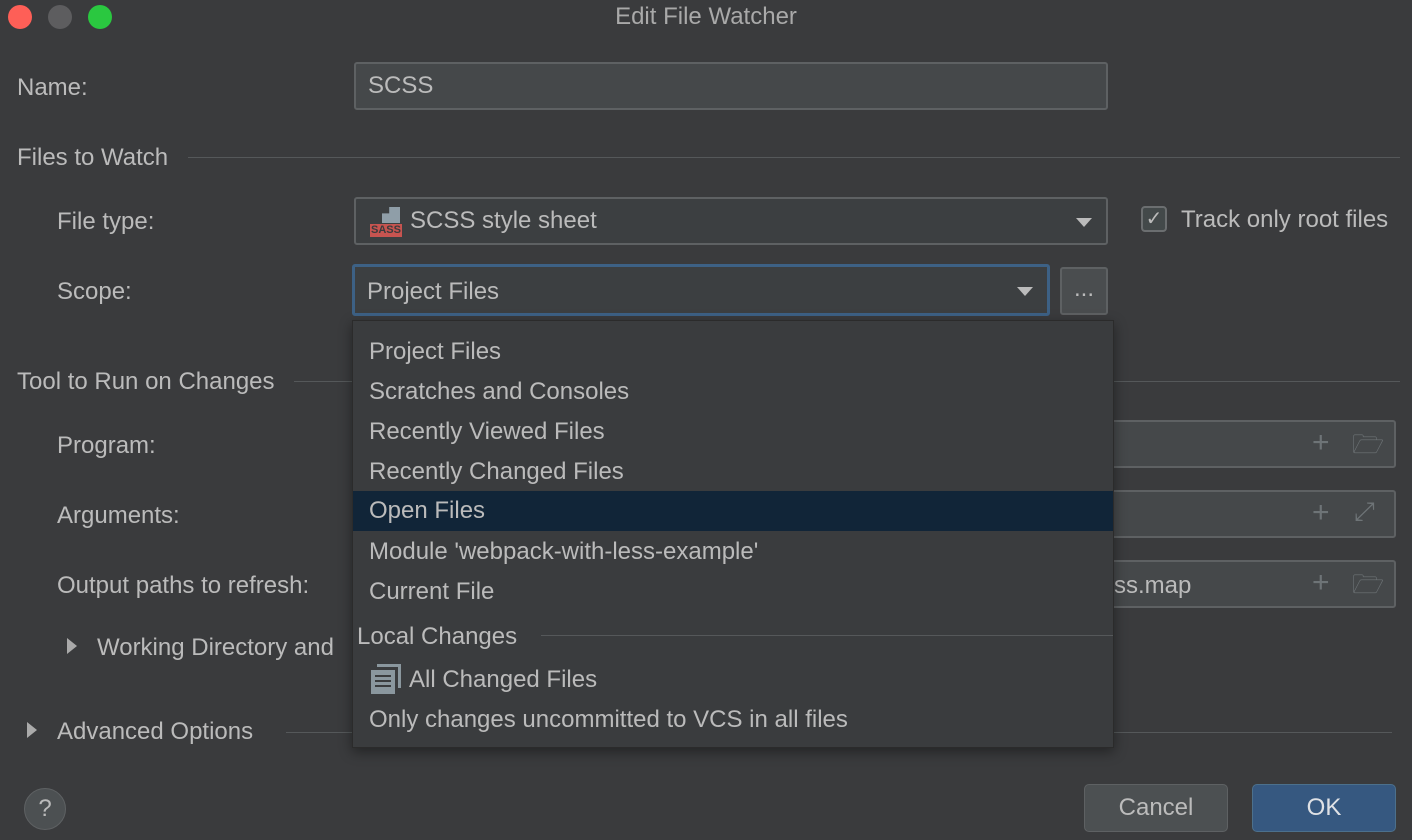 Image resolution: width=1412 pixels, height=840 pixels. I want to click on track-root-label: Track only root files, so click(1285, 219).